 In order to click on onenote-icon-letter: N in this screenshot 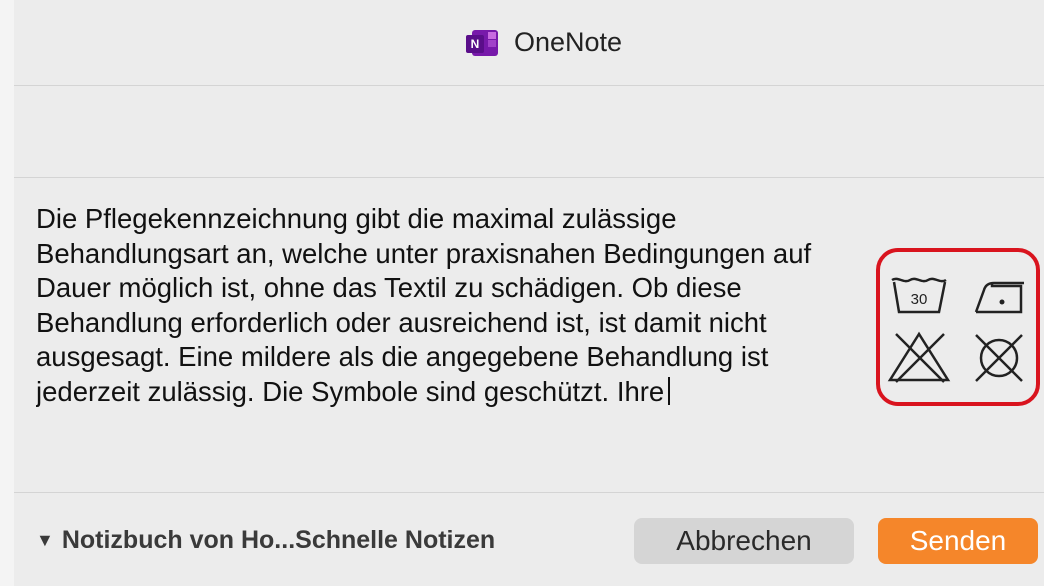, I will do `click(474, 43)`.